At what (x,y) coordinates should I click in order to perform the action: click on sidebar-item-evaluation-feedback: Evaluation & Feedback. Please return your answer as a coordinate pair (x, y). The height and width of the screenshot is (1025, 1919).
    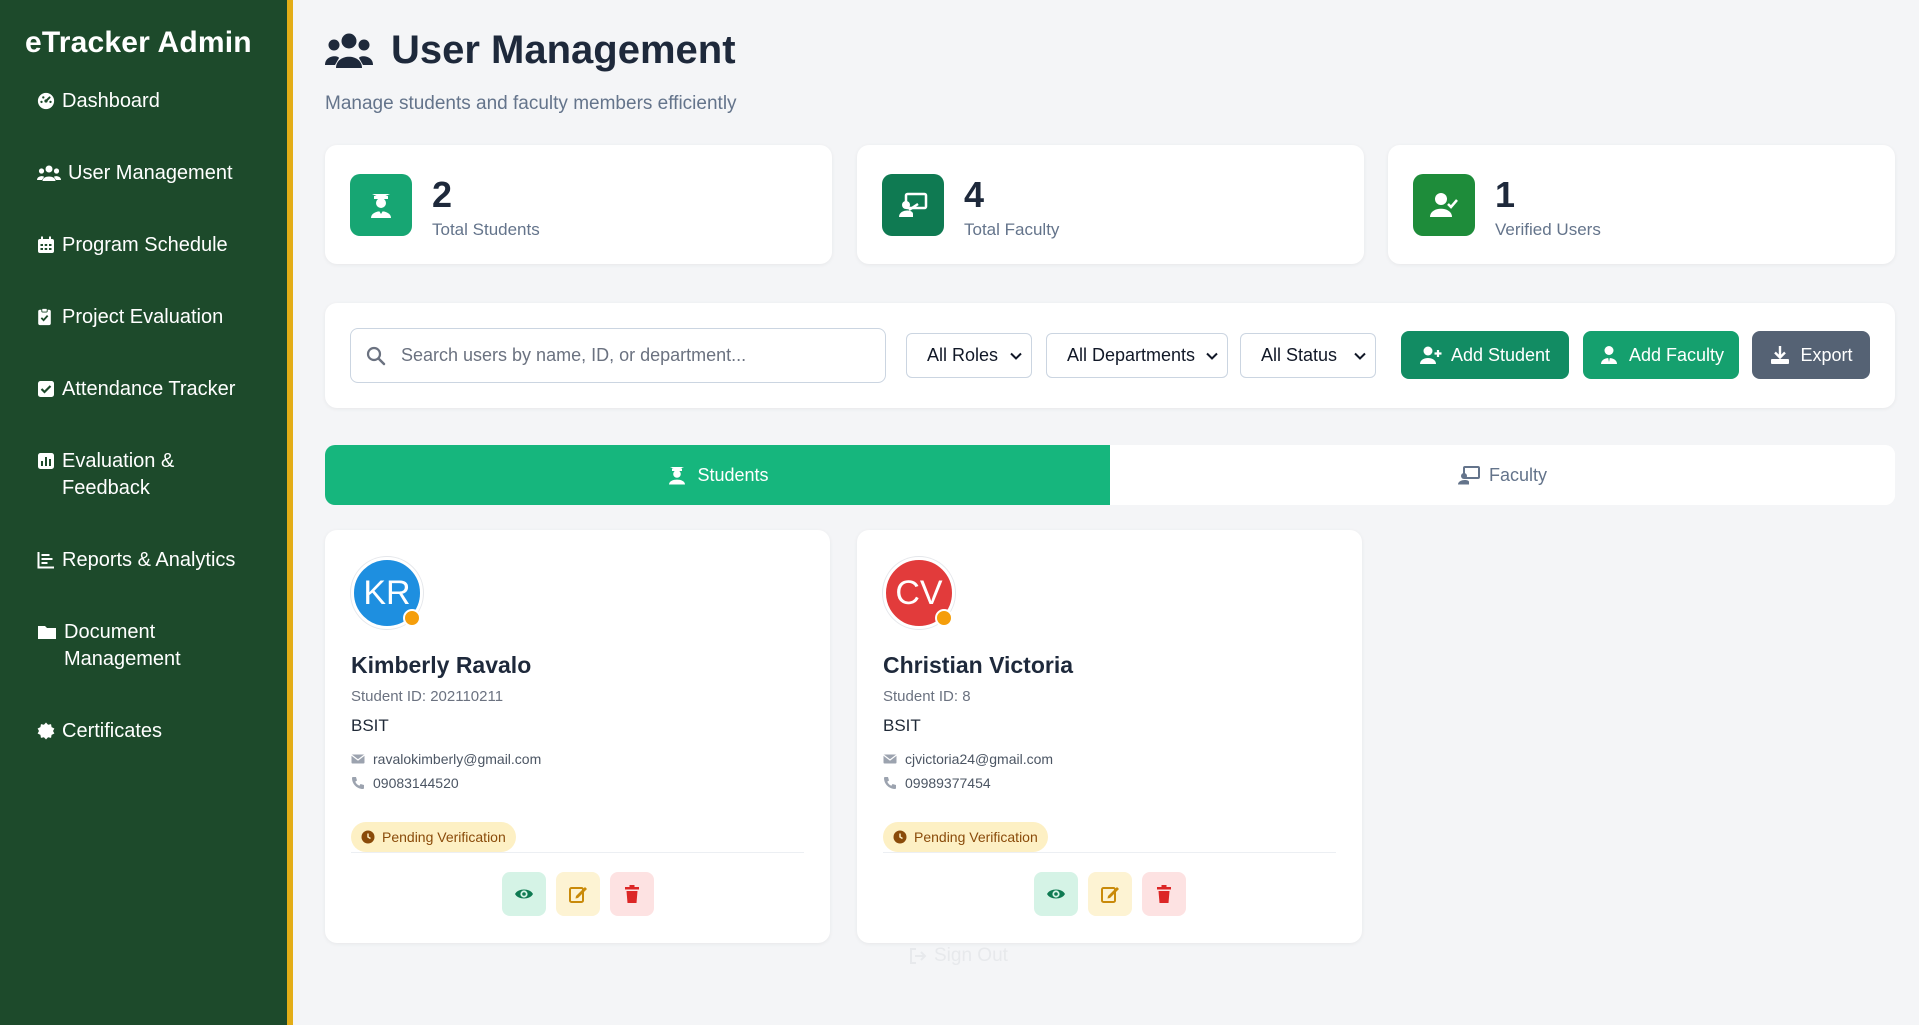
    Looking at the image, I should click on (132, 475).